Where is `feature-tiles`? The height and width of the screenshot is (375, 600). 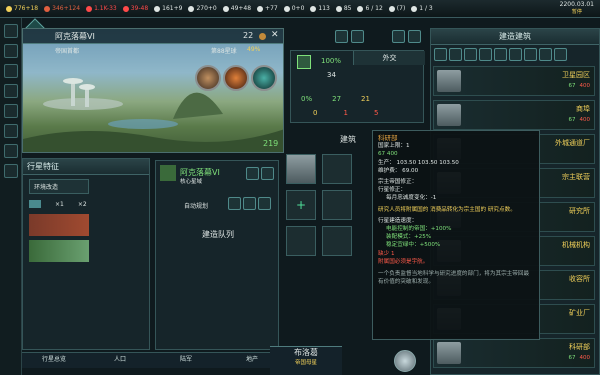
feature-tiles is located at coordinates (86, 238).